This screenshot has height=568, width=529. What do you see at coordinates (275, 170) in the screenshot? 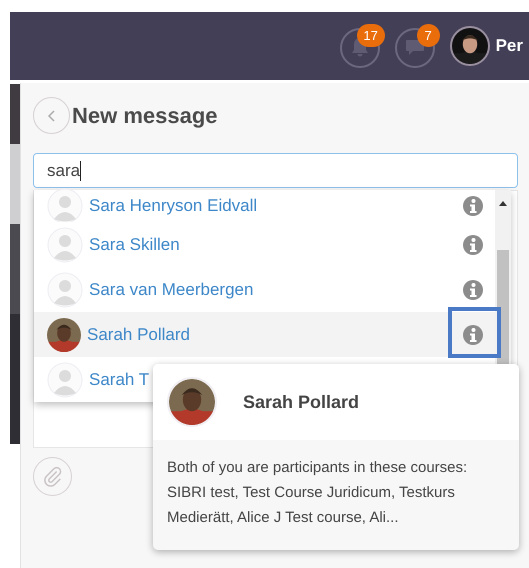
I see `search-field: sara` at bounding box center [275, 170].